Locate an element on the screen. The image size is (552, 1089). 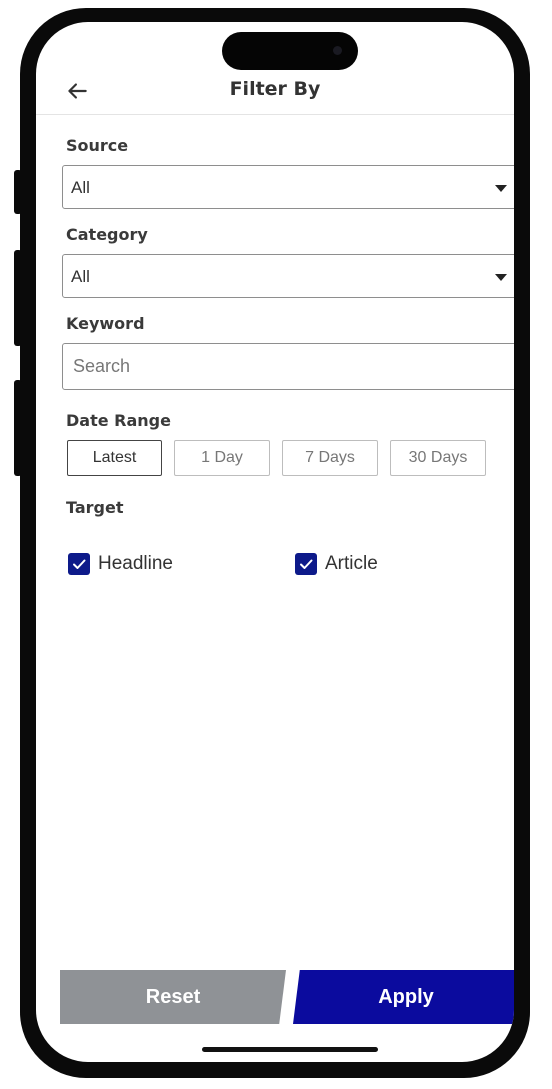
action-button is located at coordinates (18, 192).